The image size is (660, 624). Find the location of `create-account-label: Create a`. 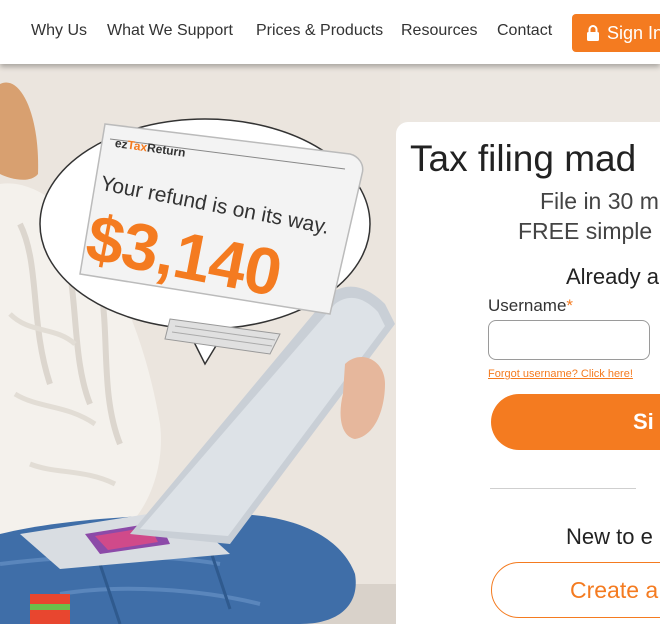

create-account-label: Create a is located at coordinates (614, 590).